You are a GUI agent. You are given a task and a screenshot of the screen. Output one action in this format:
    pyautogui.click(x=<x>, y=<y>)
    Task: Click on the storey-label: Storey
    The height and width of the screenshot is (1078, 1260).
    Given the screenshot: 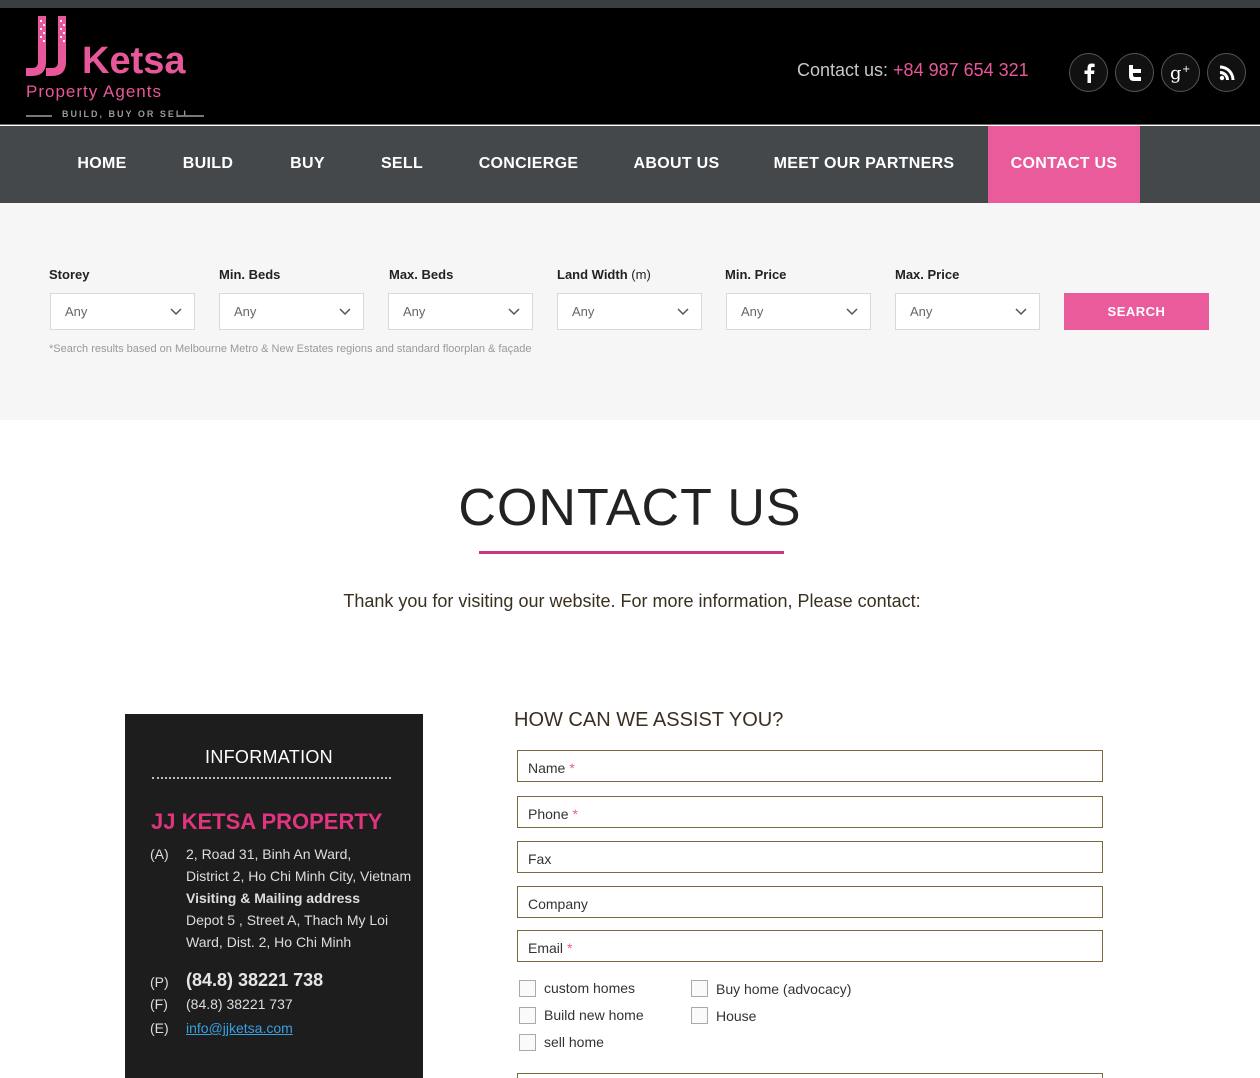 What is the action you would take?
    pyautogui.click(x=69, y=274)
    